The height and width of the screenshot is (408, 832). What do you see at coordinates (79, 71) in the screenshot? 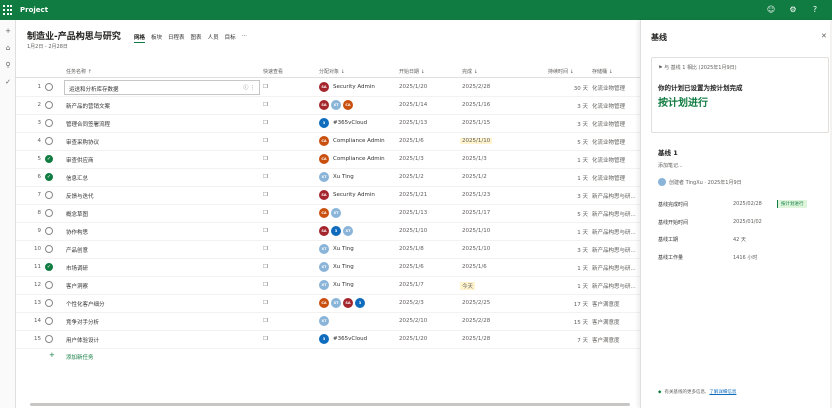
I see `column-header-task-name: 任务名称 ↑` at bounding box center [79, 71].